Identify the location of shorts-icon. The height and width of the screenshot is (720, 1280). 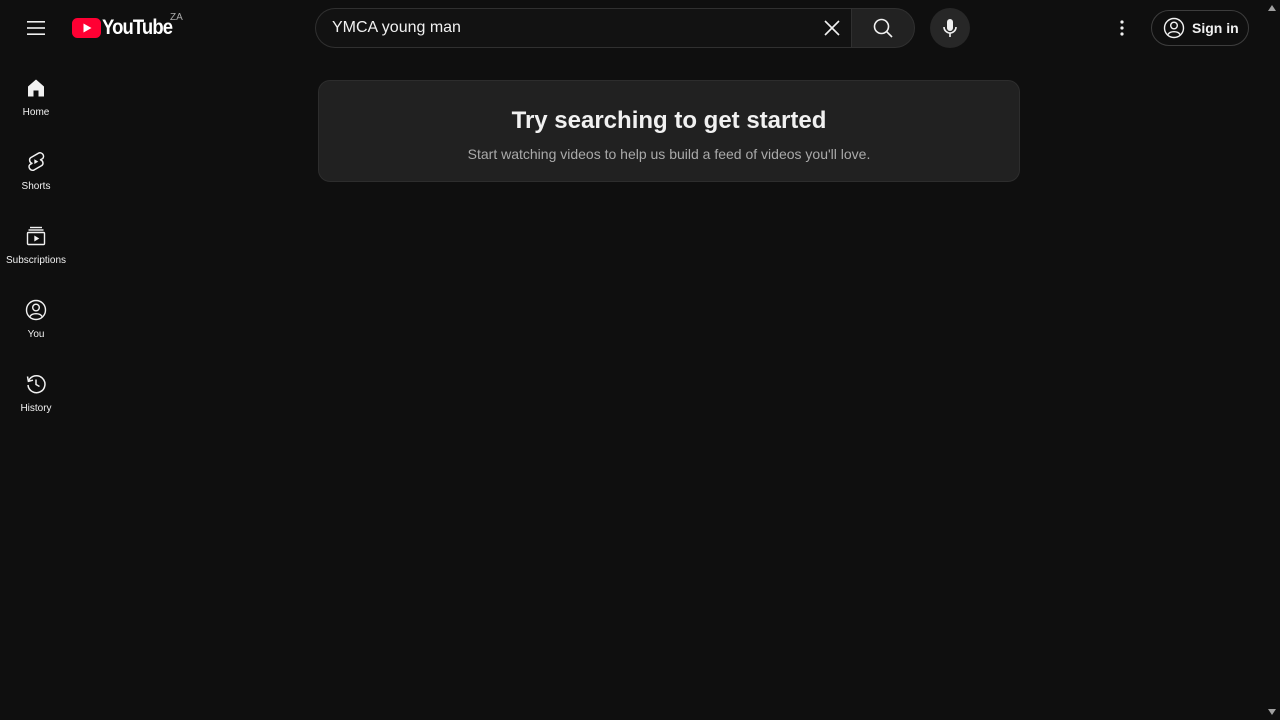
(36, 162).